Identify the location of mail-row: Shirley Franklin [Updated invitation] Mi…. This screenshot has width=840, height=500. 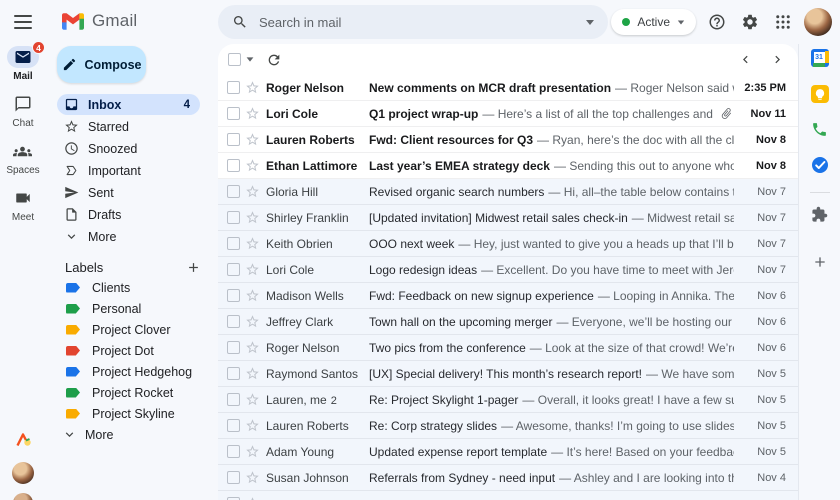
(508, 218).